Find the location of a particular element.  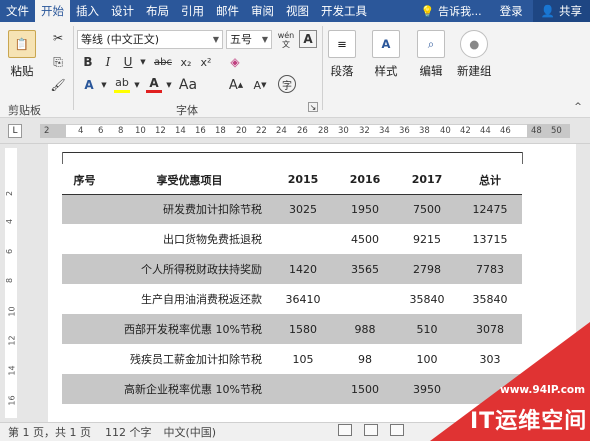

italic-icon: I is located at coordinates (108, 62).